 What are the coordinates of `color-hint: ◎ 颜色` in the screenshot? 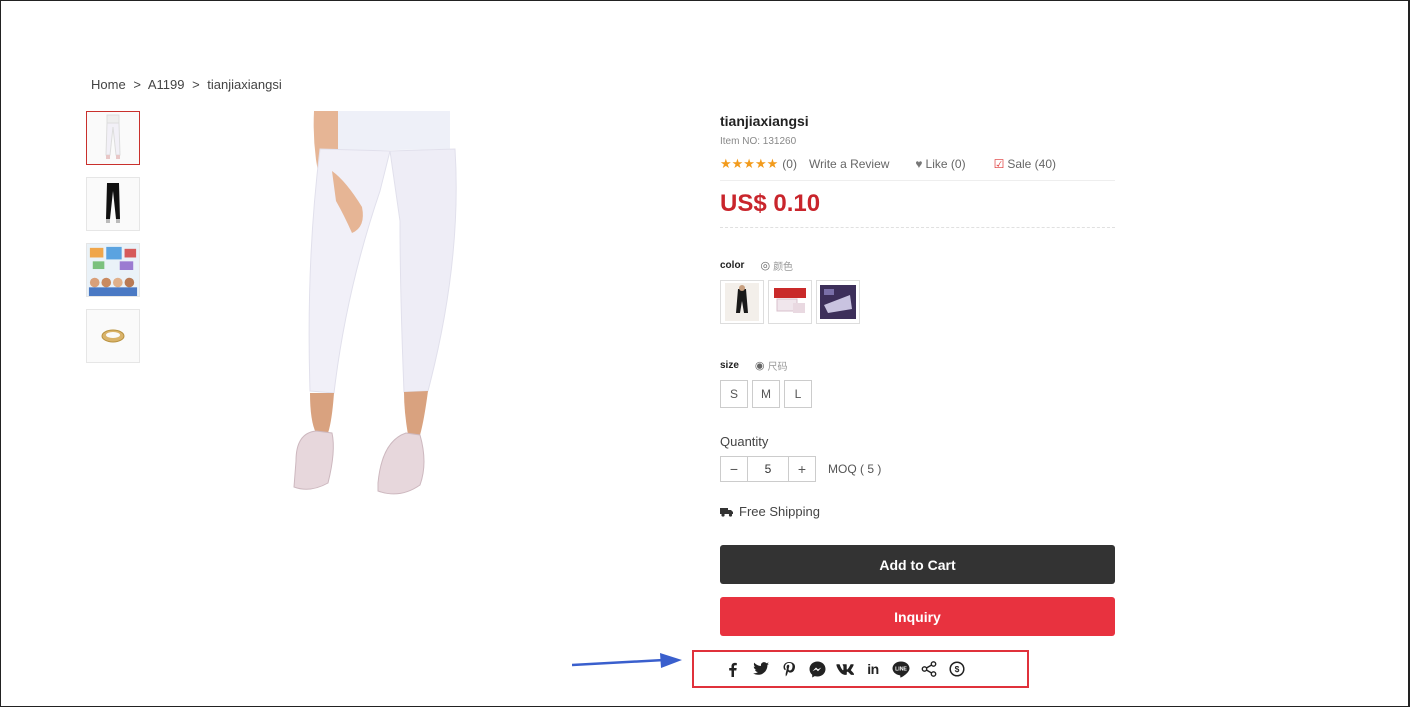 It's located at (776, 265).